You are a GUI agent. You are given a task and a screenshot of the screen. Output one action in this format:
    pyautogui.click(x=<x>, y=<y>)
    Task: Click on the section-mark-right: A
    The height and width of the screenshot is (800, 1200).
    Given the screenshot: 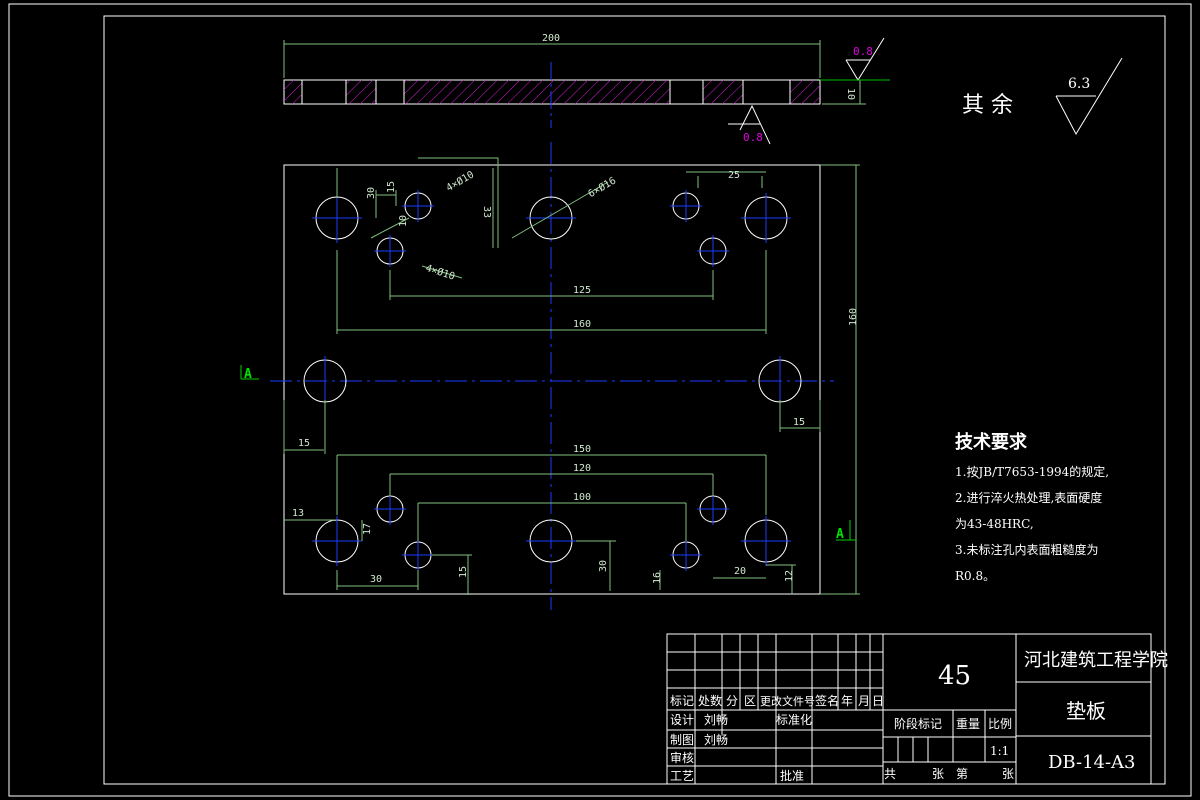 What is the action you would take?
    pyautogui.click(x=840, y=534)
    